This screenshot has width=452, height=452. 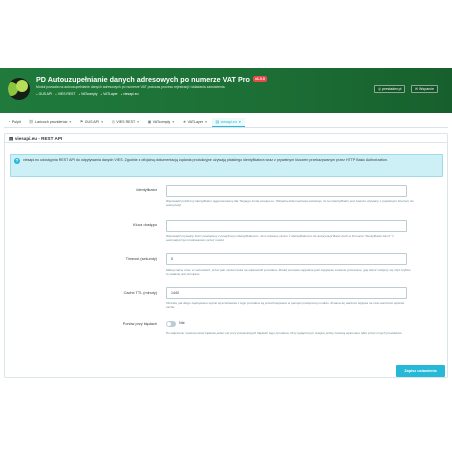 What do you see at coordinates (171, 324) in the screenshot?
I see `retry-toggle` at bounding box center [171, 324].